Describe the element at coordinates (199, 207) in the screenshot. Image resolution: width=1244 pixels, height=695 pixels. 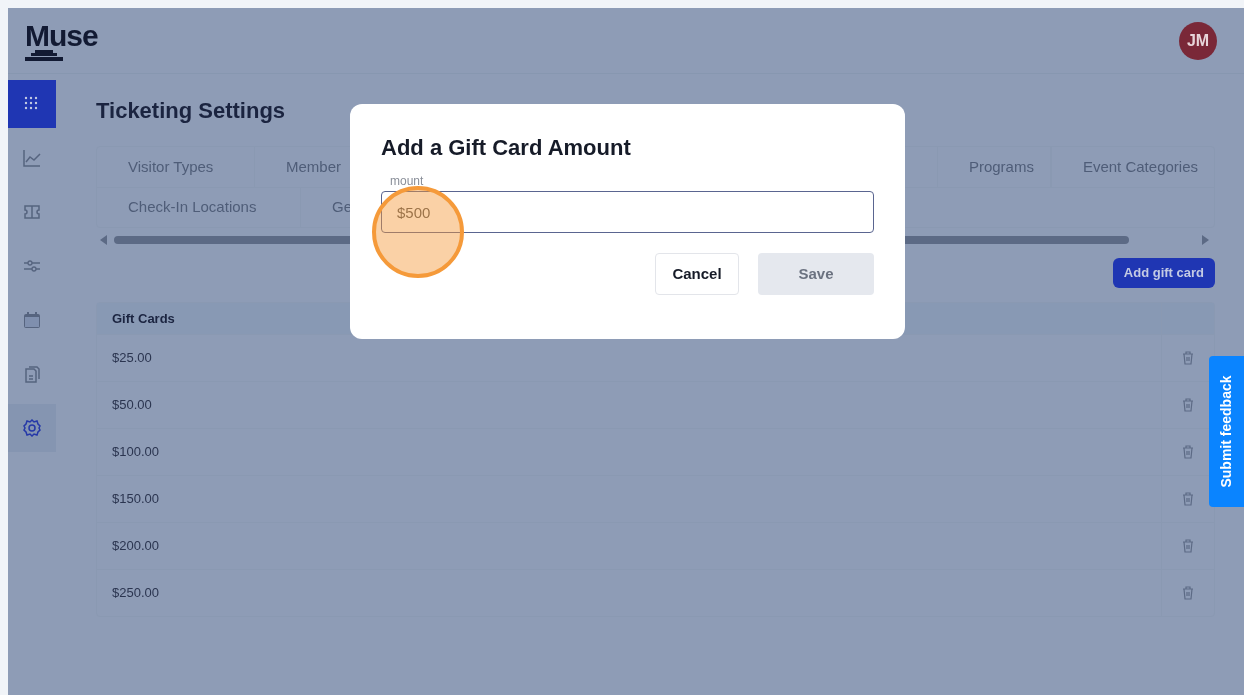
I see `tab: Check-In Locations` at that location.